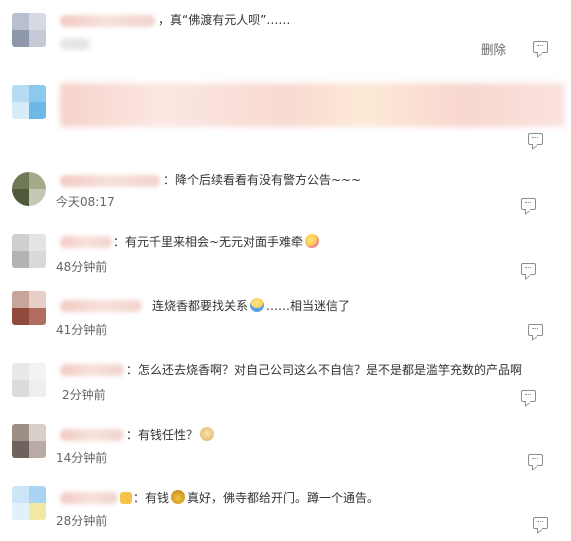 The image size is (571, 541). What do you see at coordinates (285, 253) in the screenshot?
I see `comment-item: ：有元千里来相会~无元对面手难牵 48分钟前` at bounding box center [285, 253].